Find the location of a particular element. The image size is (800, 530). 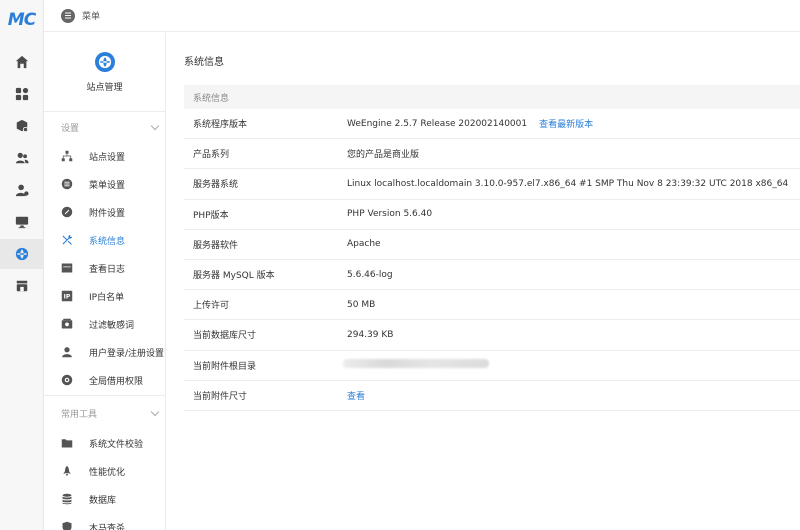

sidebar-item-label: 性能优化 is located at coordinates (107, 472).